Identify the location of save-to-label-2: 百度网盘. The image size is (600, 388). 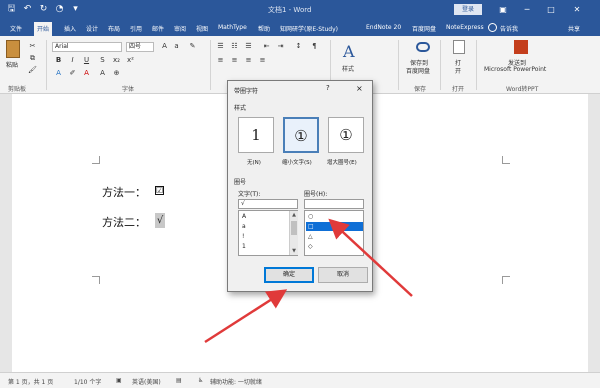
(418, 70).